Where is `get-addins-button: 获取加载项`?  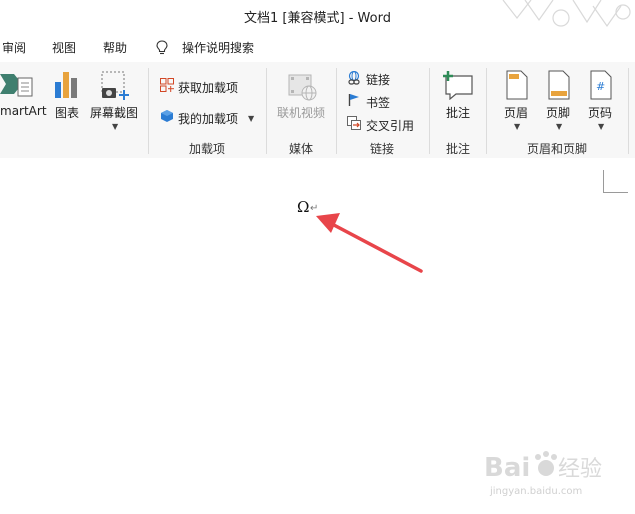
get-addins-button: 获取加载项 is located at coordinates (208, 87).